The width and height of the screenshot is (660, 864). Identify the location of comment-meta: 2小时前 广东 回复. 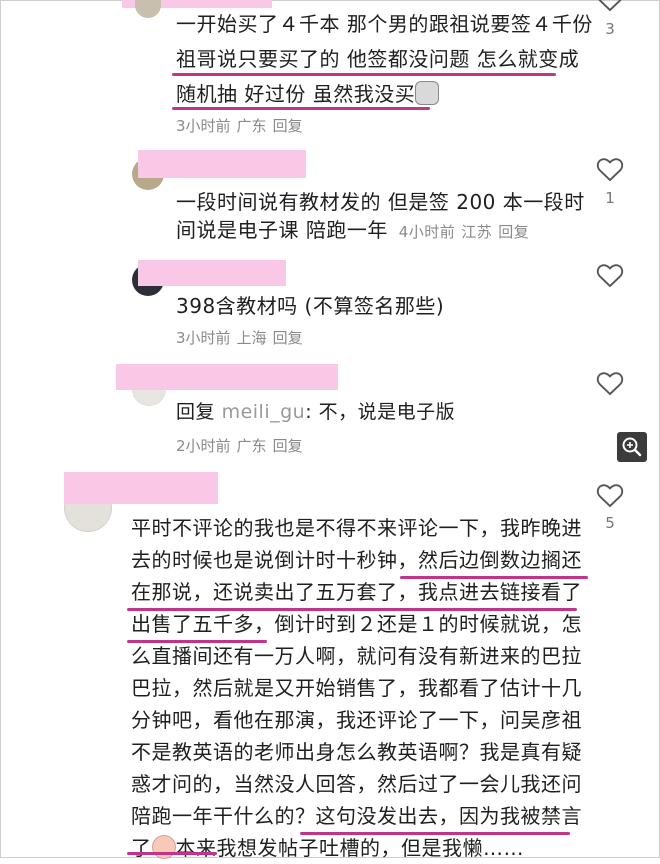
(242, 446).